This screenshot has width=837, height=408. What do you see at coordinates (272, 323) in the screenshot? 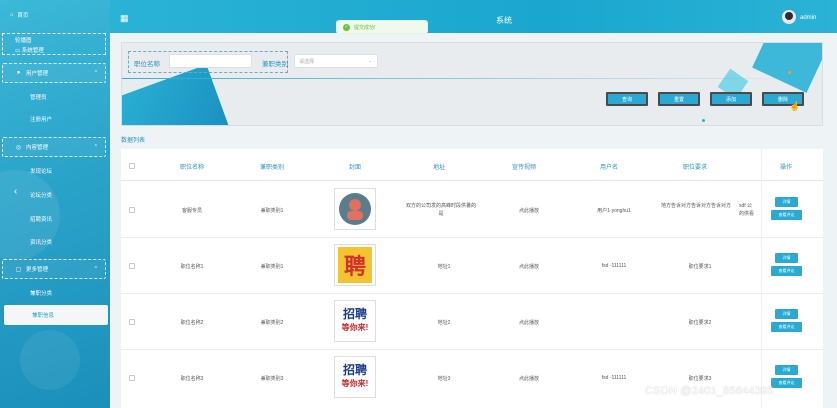
I see `cell-type: 兼职类别2` at bounding box center [272, 323].